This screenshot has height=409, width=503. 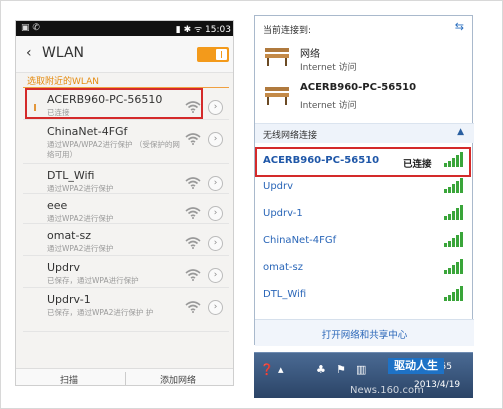 I want to click on toggle-knob, so click(x=221, y=54).